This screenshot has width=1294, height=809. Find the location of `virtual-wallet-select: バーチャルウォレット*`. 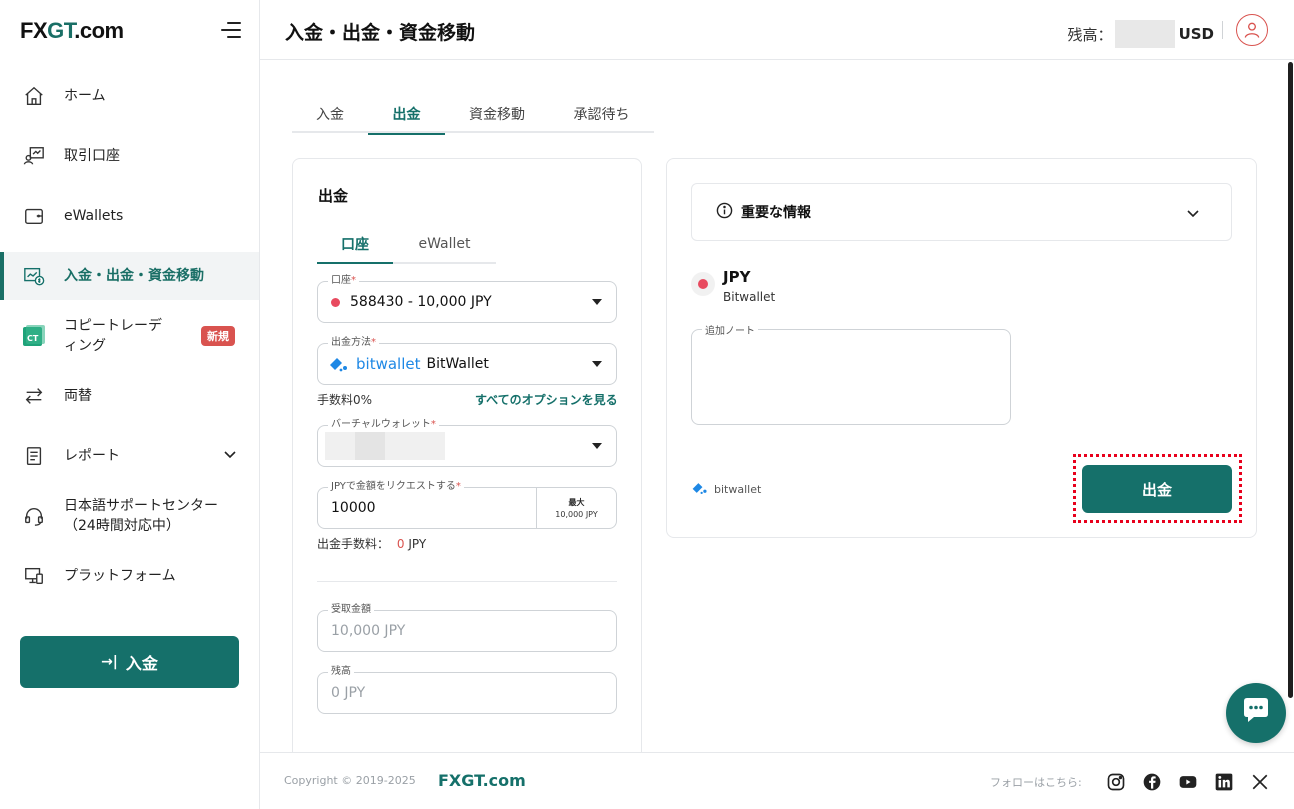

virtual-wallet-select: バーチャルウォレット* is located at coordinates (467, 442).